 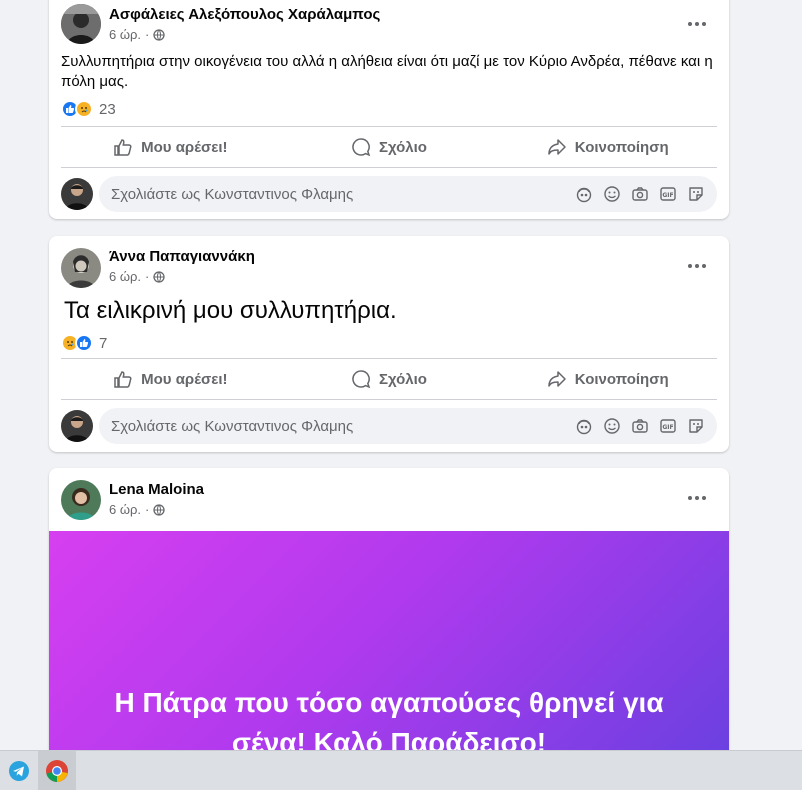 I want to click on author-name: Άννα Παπαγιαννάκη, so click(x=182, y=256).